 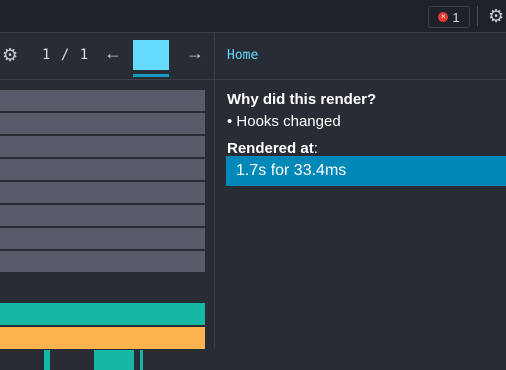 I want to click on error-count-badge: × 1, so click(x=449, y=17).